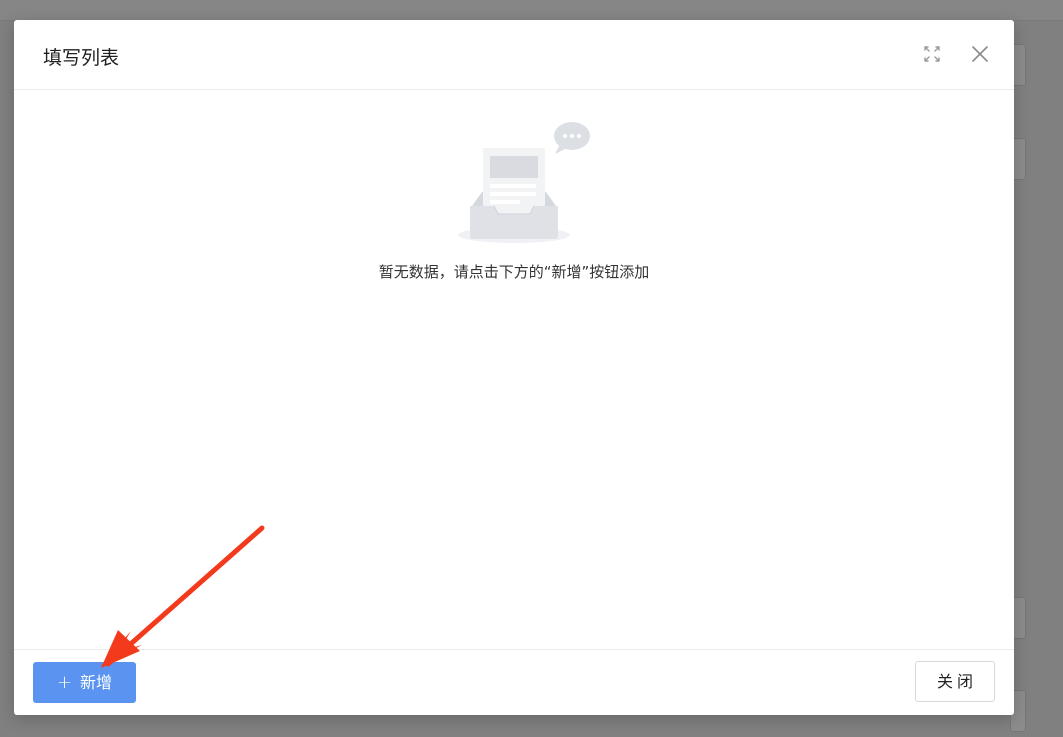 Image resolution: width=1063 pixels, height=737 pixels. I want to click on dialog-footer: + 新增 关闭, so click(514, 682).